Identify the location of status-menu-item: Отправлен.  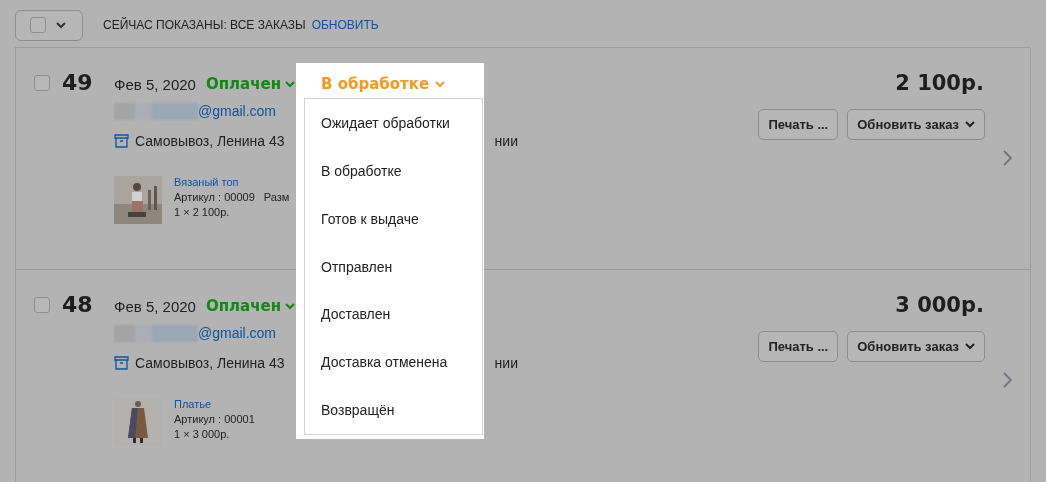
(393, 266).